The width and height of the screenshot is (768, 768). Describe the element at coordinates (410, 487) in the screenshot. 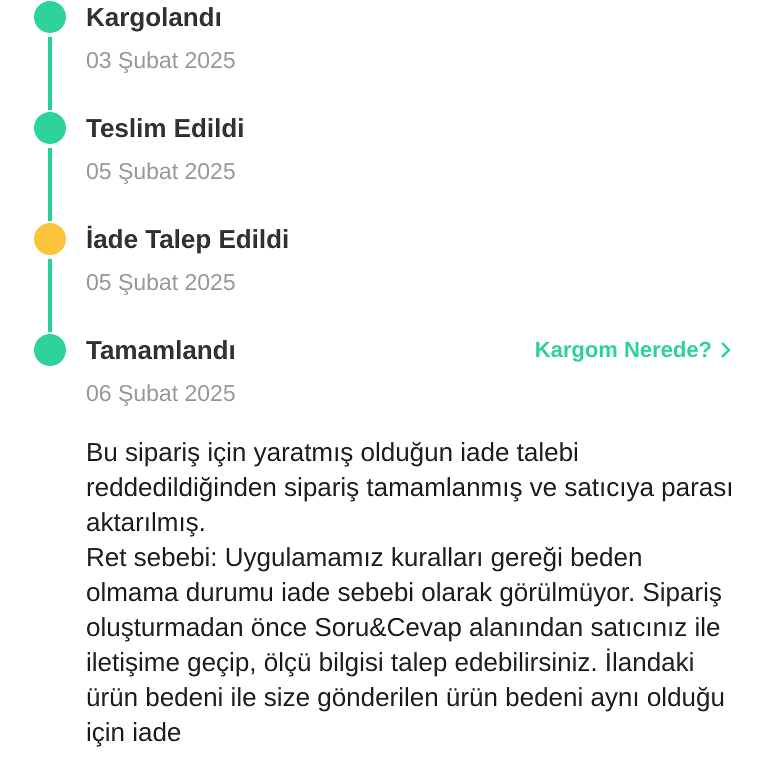

I see `status-message: Bu sipariş için yaratmış olduğun iade talebi reddedildiğinden sipariş tamamlanmış ve satıcıya parası aktarılmış.` at that location.